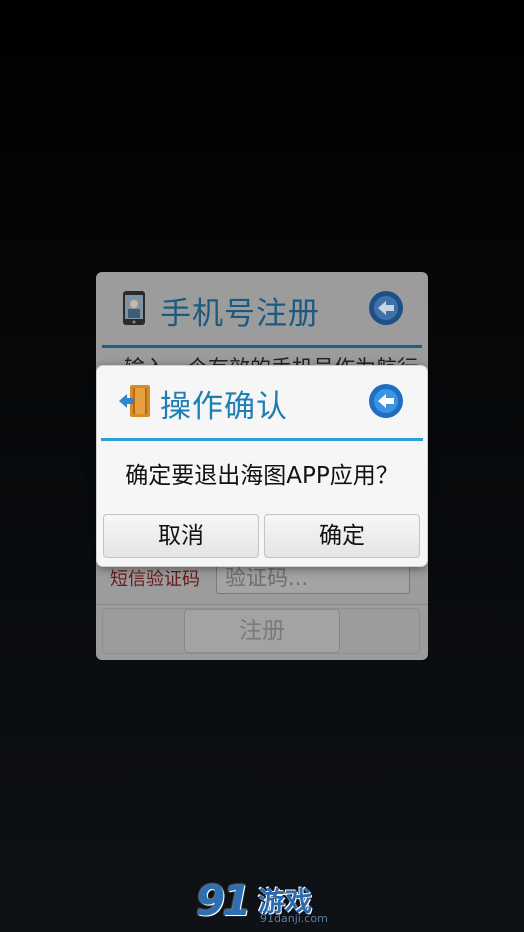 Image resolution: width=524 pixels, height=932 pixels. What do you see at coordinates (181, 536) in the screenshot?
I see `cancel-button: 取消` at bounding box center [181, 536].